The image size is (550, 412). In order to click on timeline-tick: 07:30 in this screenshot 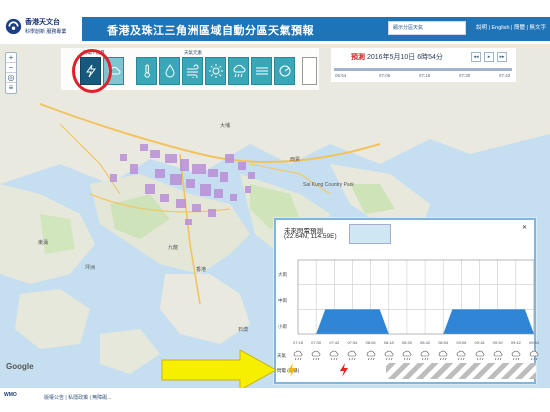, I will do `click(465, 75)`.